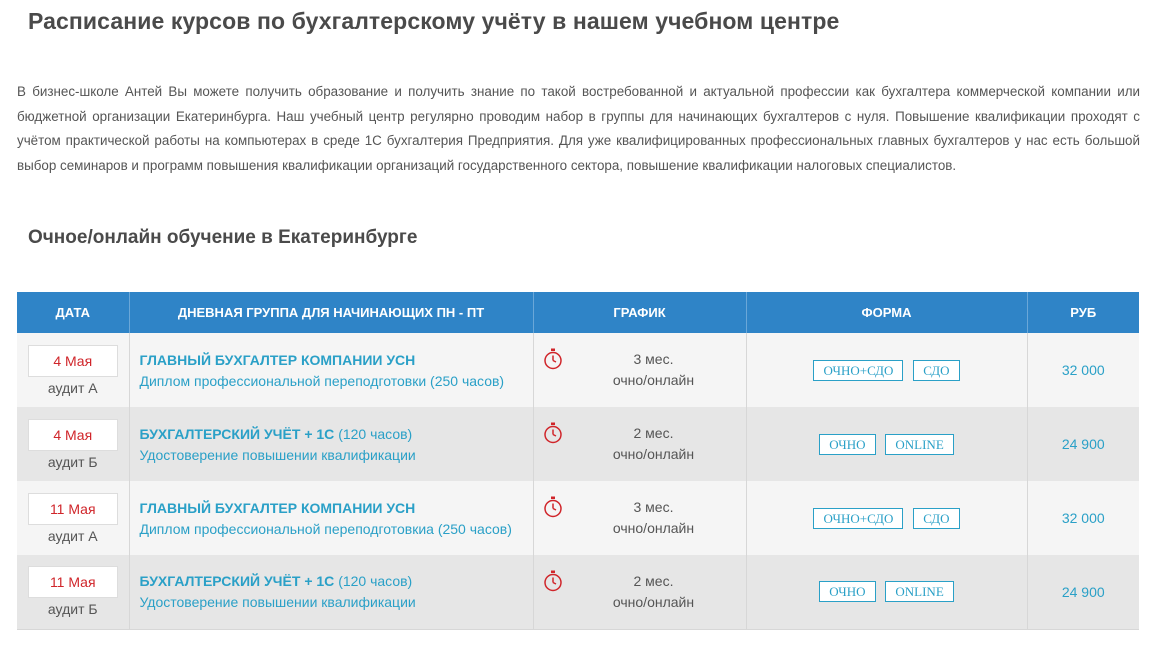  Describe the element at coordinates (640, 312) in the screenshot. I see `header-schedule: График` at that location.